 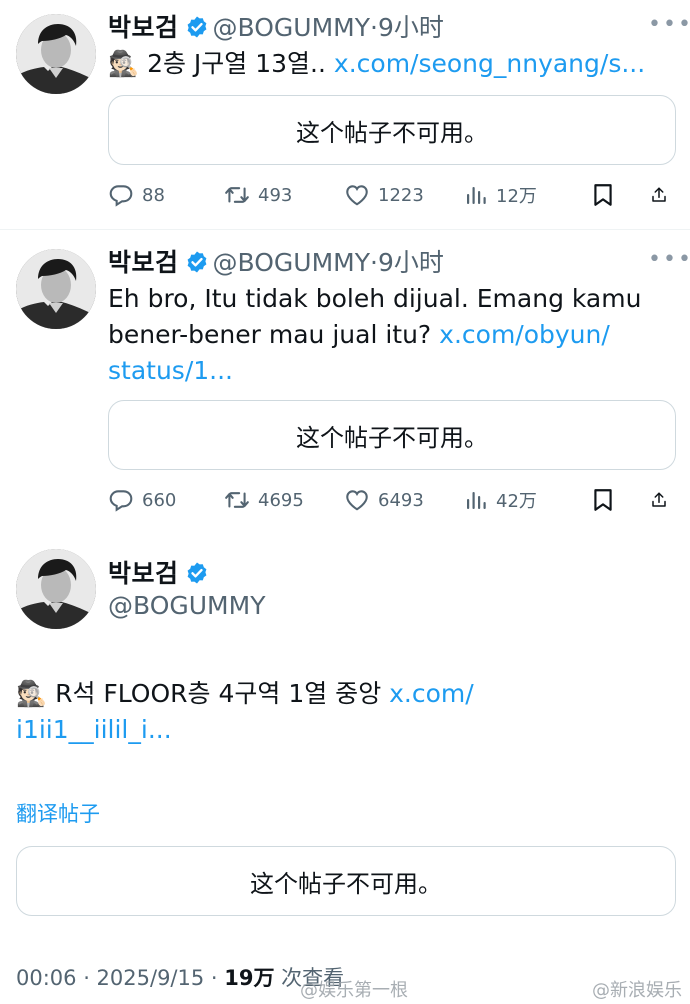 What do you see at coordinates (524, 334) in the screenshot?
I see `tweet-link: x.com/obyun/` at bounding box center [524, 334].